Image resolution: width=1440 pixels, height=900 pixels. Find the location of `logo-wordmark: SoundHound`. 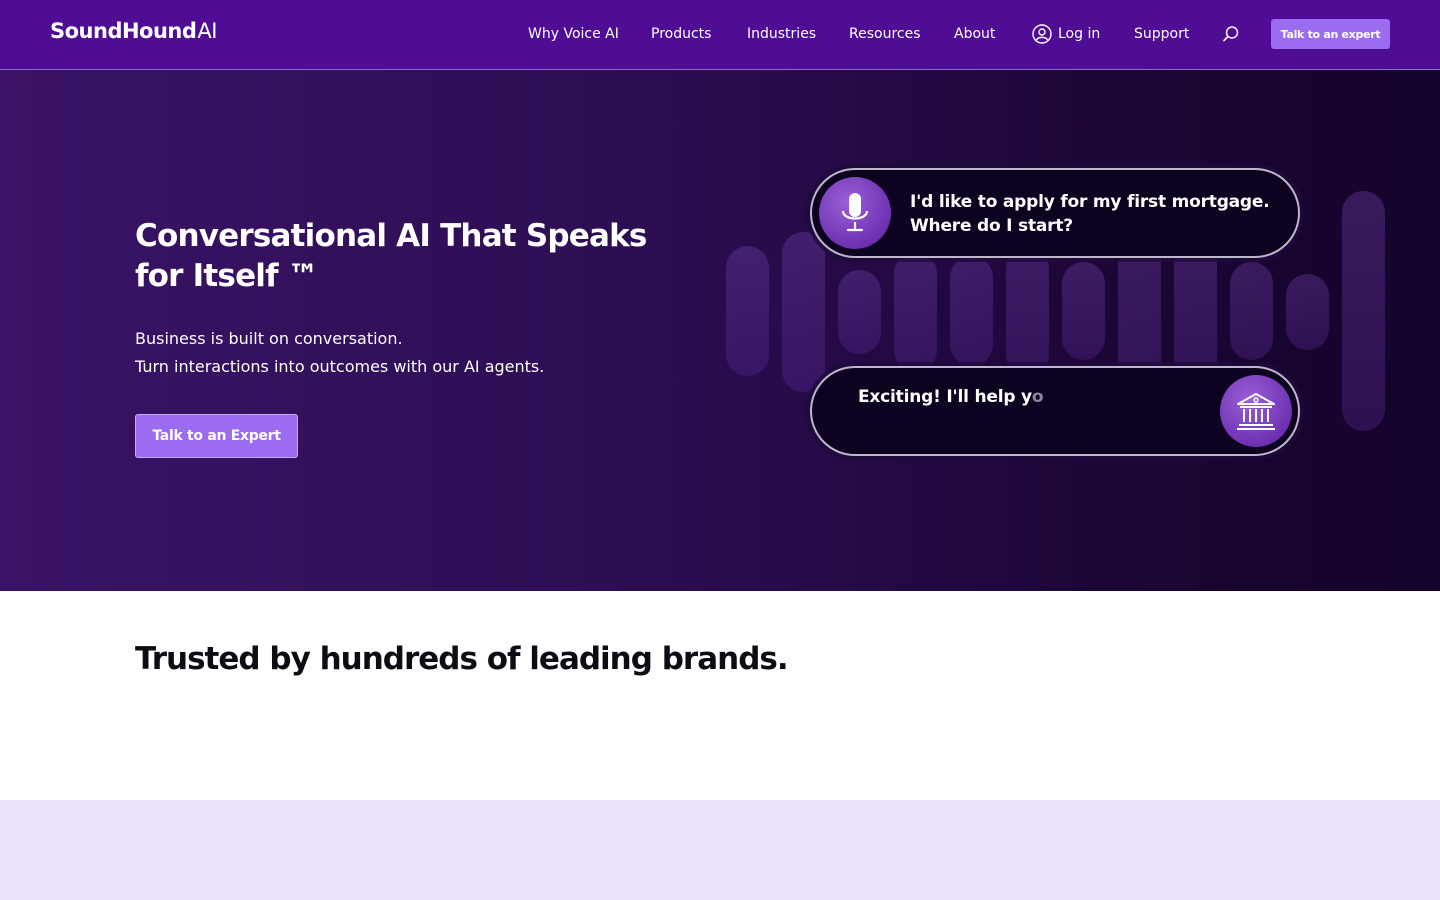

logo-wordmark: SoundHound is located at coordinates (123, 31).